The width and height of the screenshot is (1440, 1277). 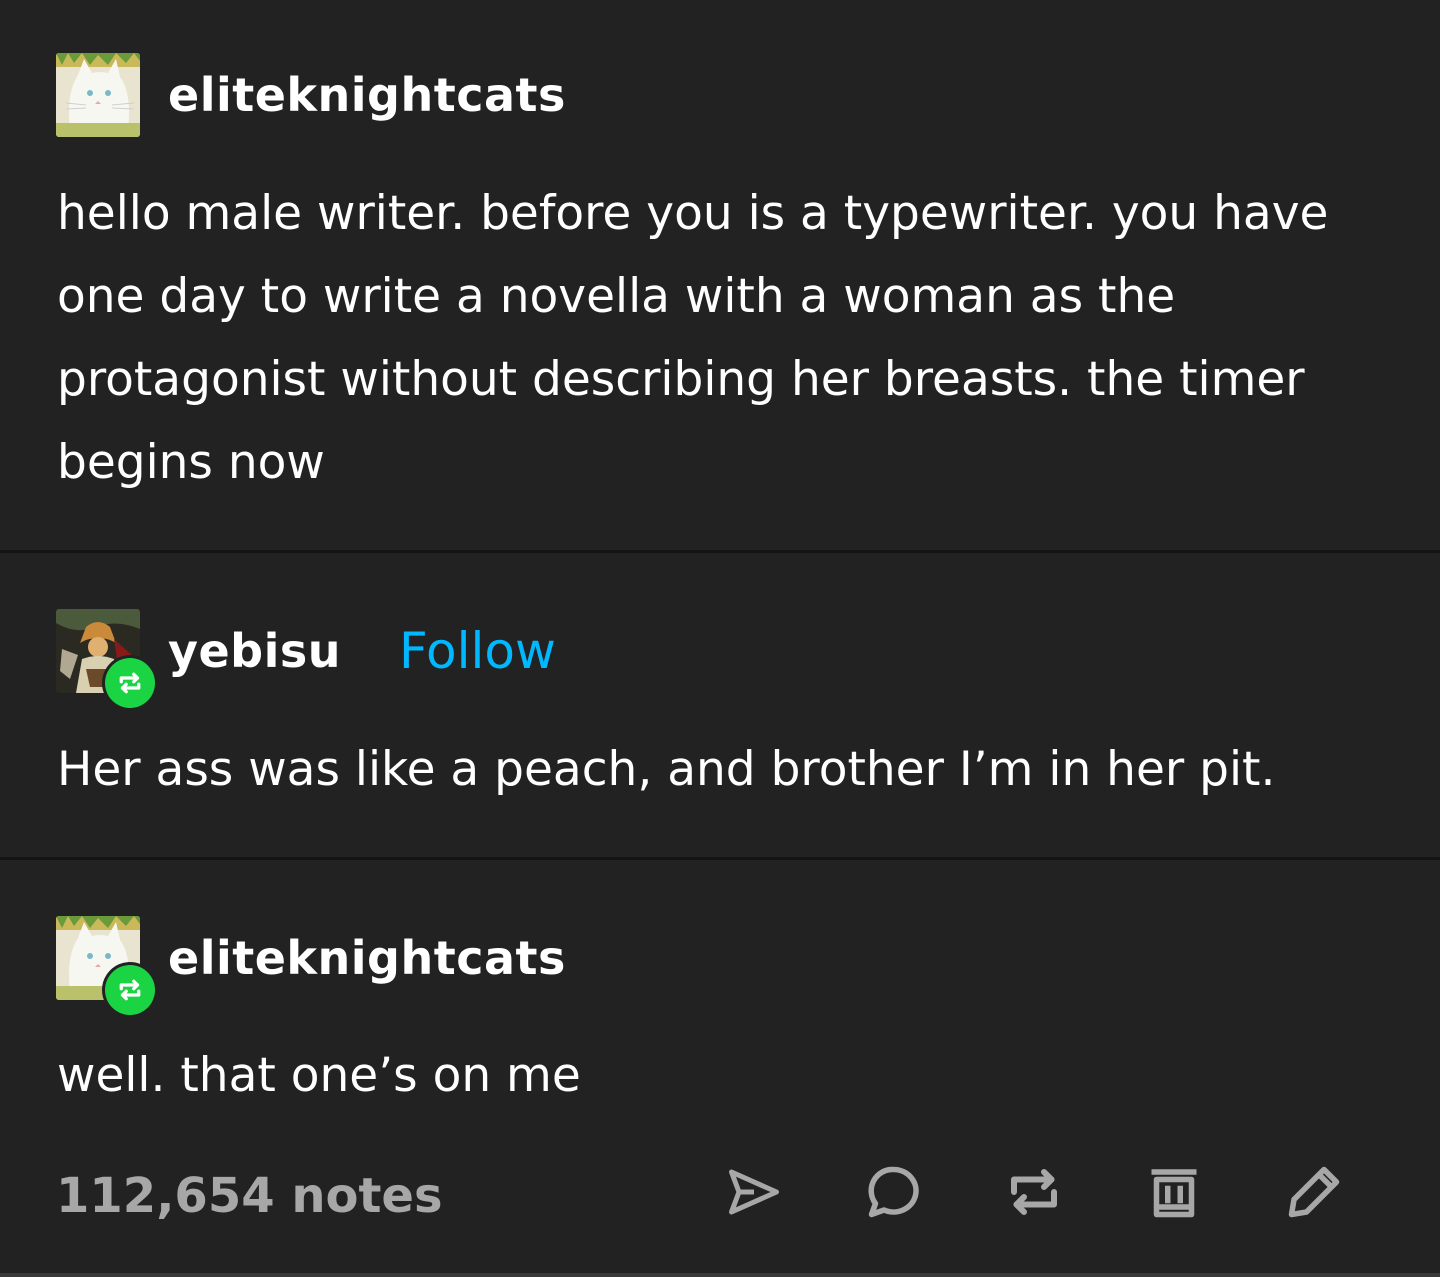 I want to click on bottom-border, so click(x=720, y=1275).